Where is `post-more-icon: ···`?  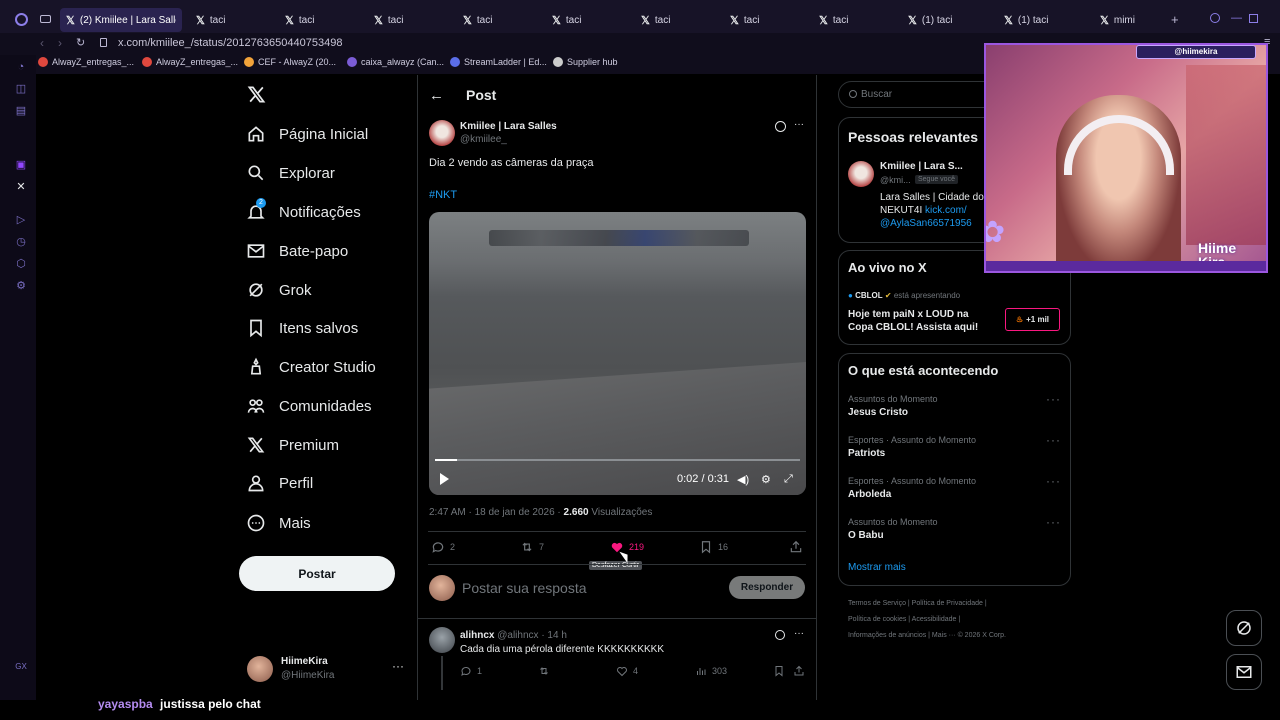
post-more-icon: ··· is located at coordinates (799, 124).